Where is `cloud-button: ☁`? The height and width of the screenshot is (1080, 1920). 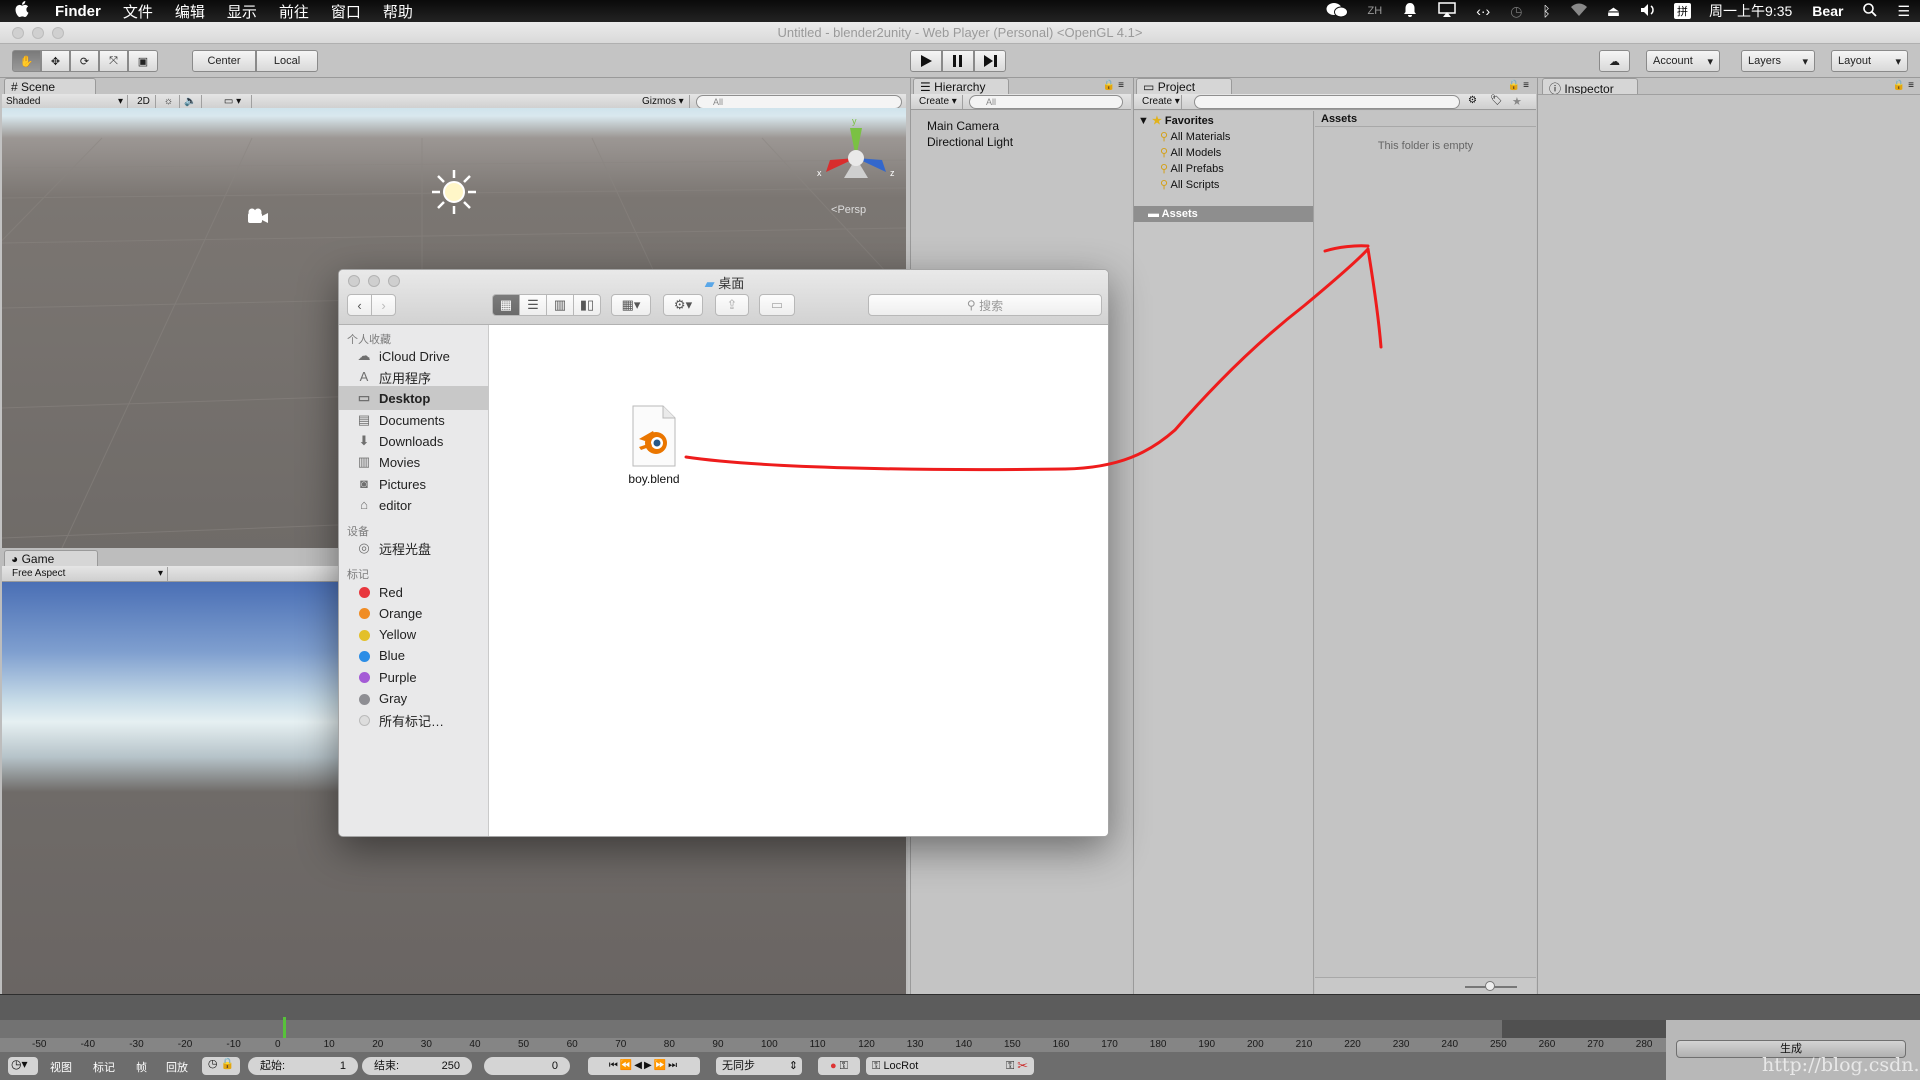
cloud-button: ☁ is located at coordinates (1614, 61).